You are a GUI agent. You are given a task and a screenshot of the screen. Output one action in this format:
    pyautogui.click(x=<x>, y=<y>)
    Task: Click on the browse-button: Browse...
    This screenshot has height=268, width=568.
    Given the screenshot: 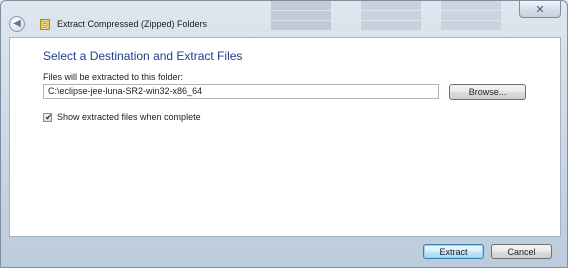 What is the action you would take?
    pyautogui.click(x=487, y=92)
    